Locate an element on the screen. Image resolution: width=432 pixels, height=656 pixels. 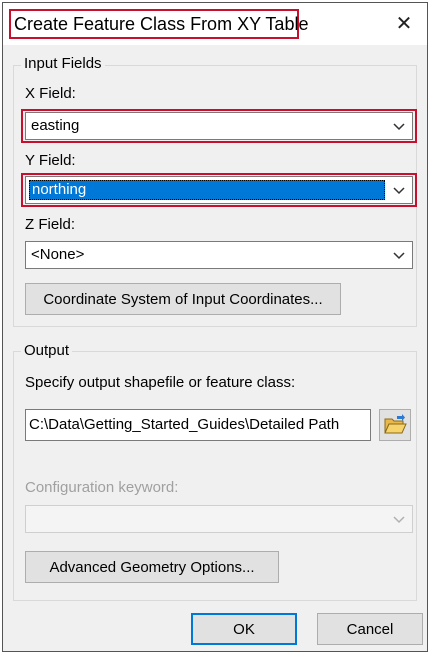
cancel-button: Cancel is located at coordinates (370, 629).